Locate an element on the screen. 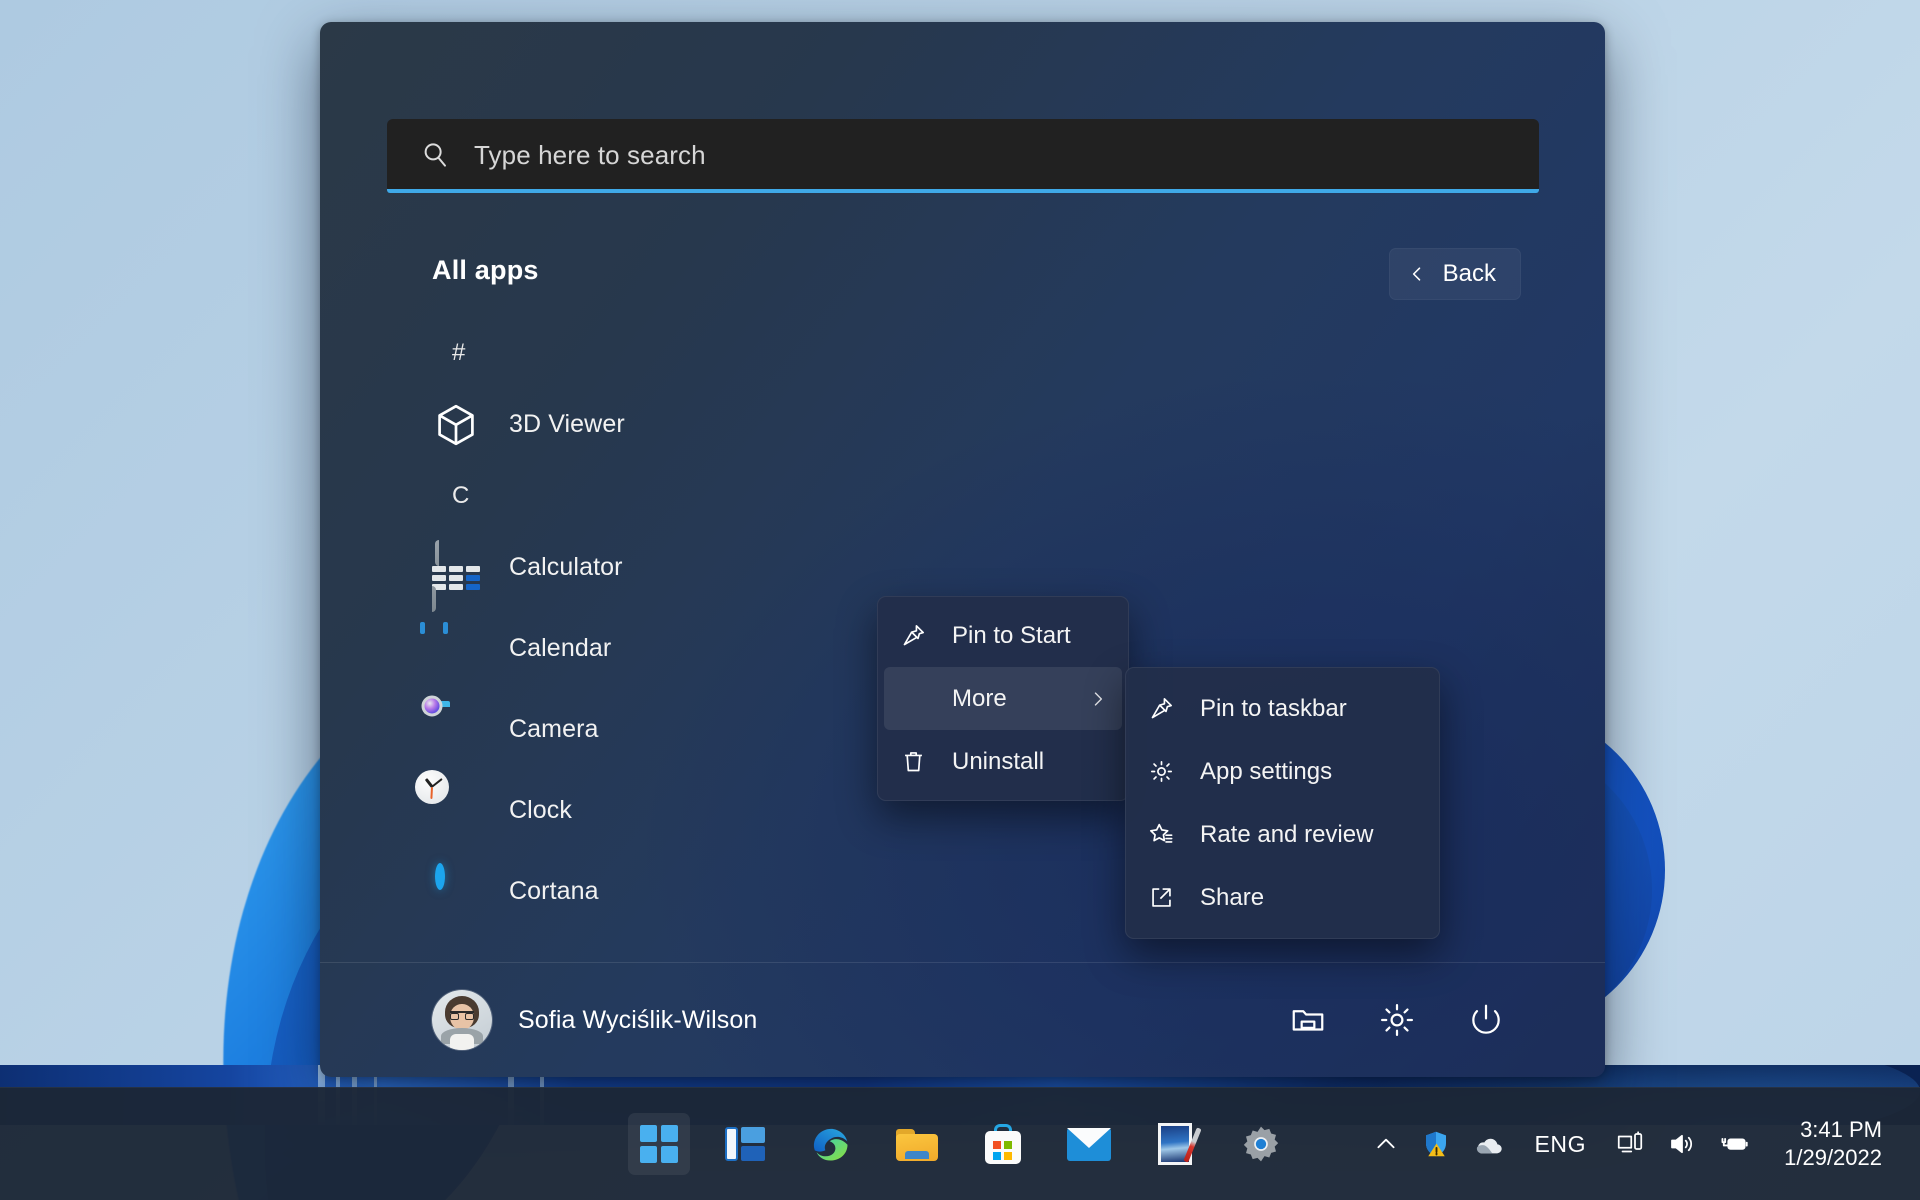  taskbar-clock: 3:41 PM 1/29/2022 is located at coordinates (1830, 1144).